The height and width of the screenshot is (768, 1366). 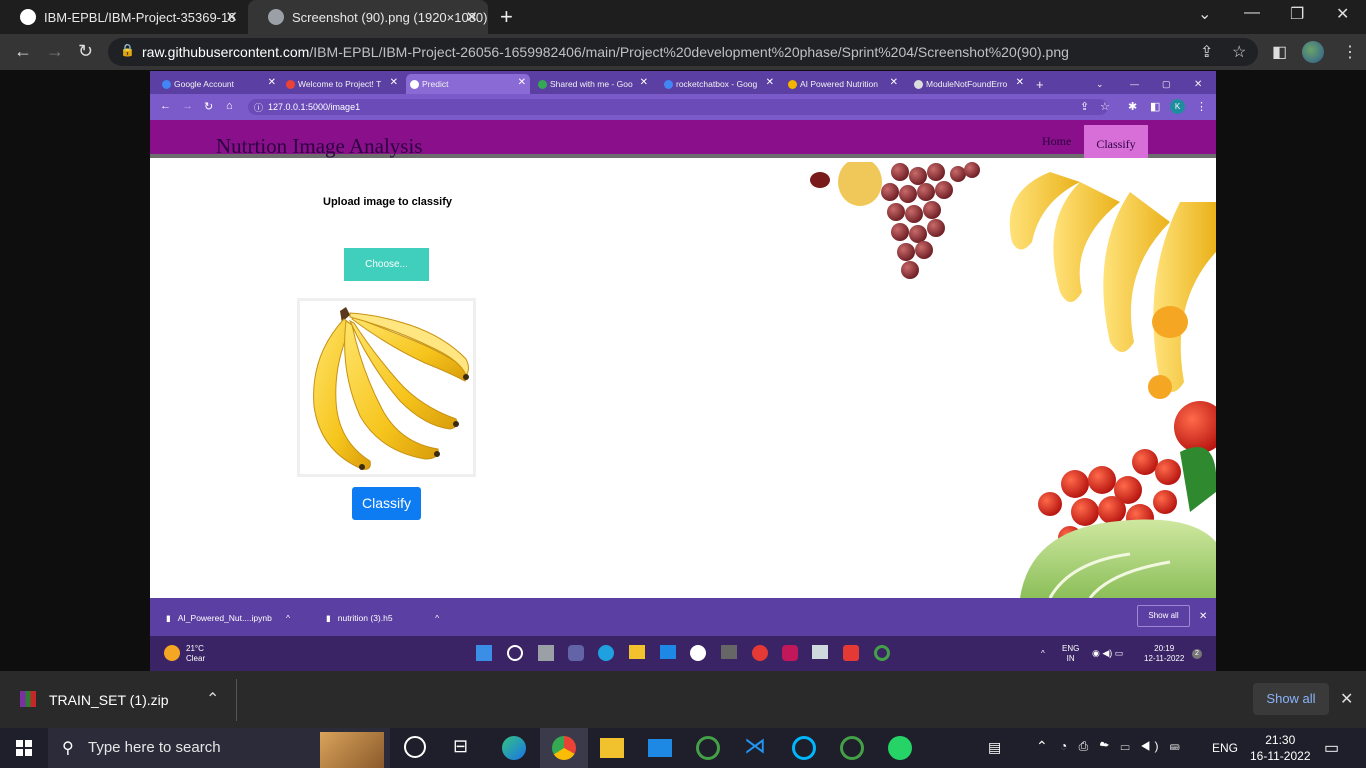 What do you see at coordinates (24, 748) in the screenshot?
I see `windows-start-icon` at bounding box center [24, 748].